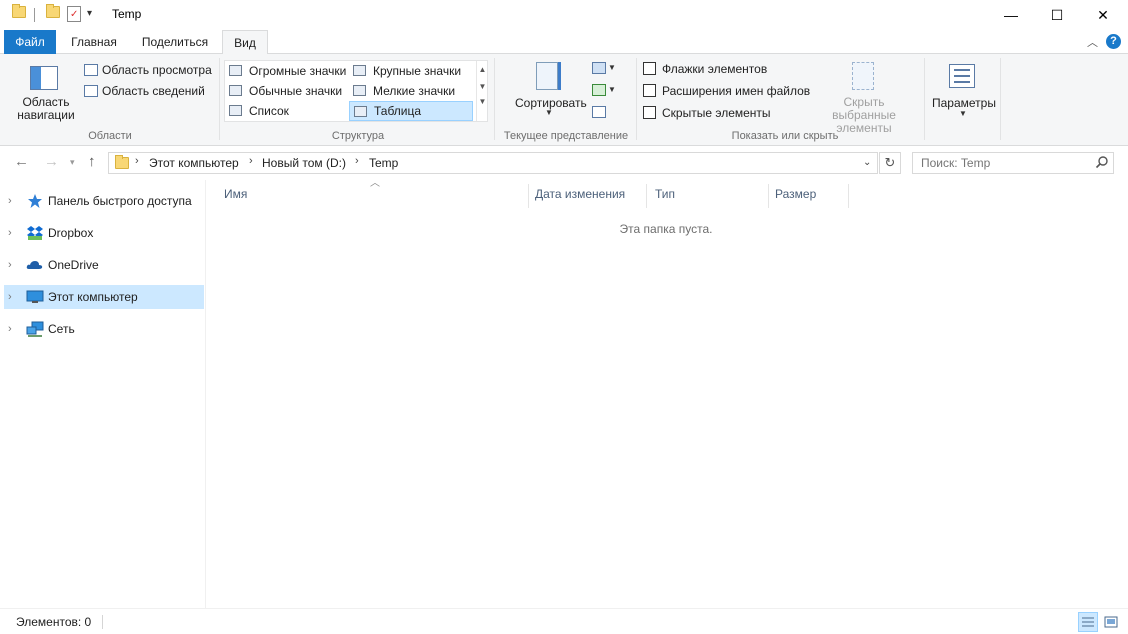  What do you see at coordinates (716, 113) in the screenshot?
I see `hidden-items-label: Скрытые элементы` at bounding box center [716, 113].